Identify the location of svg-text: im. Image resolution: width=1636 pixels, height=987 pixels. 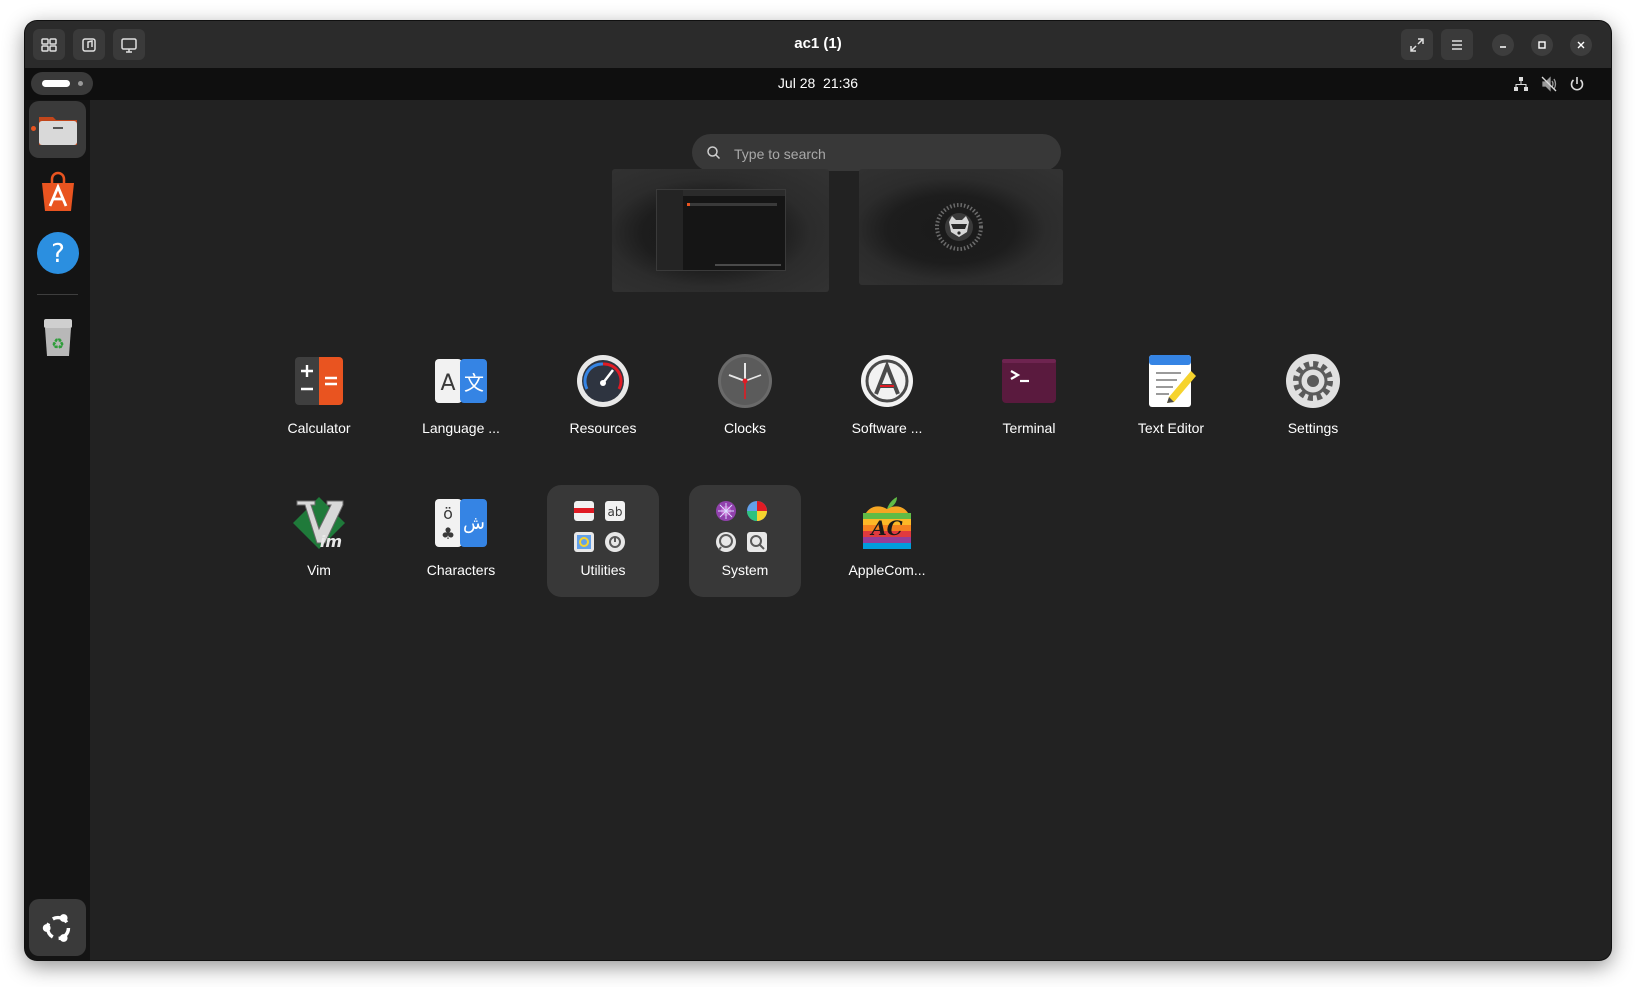
(331, 541).